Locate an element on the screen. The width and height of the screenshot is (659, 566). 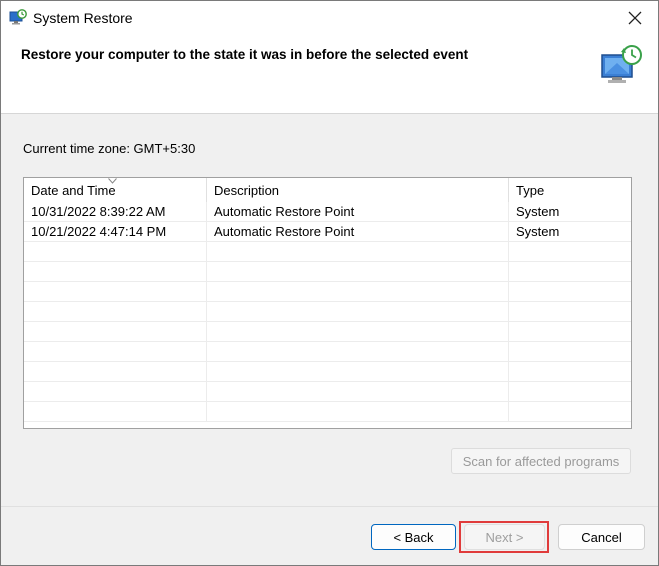
close-icon is located at coordinates (635, 18).